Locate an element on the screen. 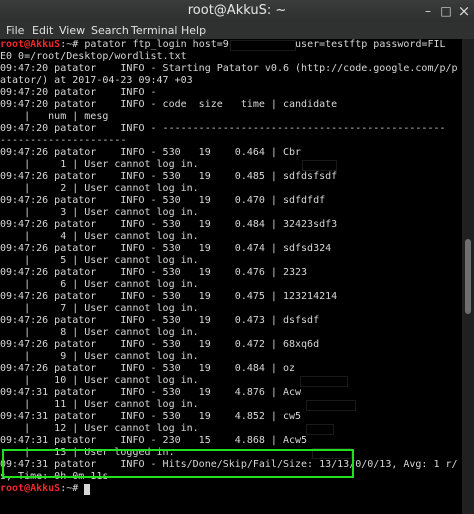 This screenshot has width=474, height=514. menu-view: View is located at coordinates (72, 30).